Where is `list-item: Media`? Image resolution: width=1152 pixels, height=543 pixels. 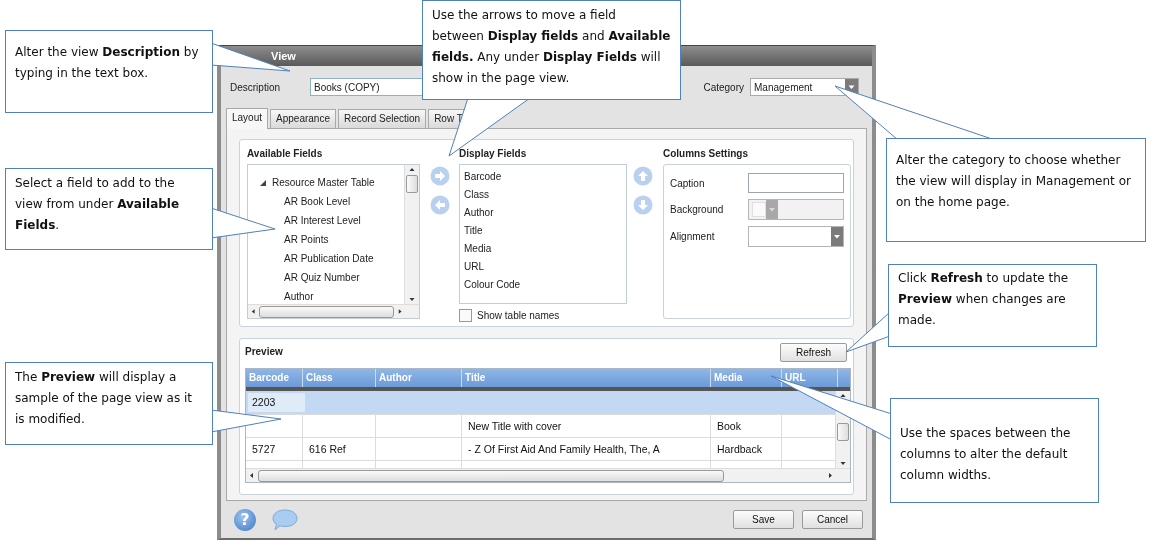 list-item: Media is located at coordinates (543, 249).